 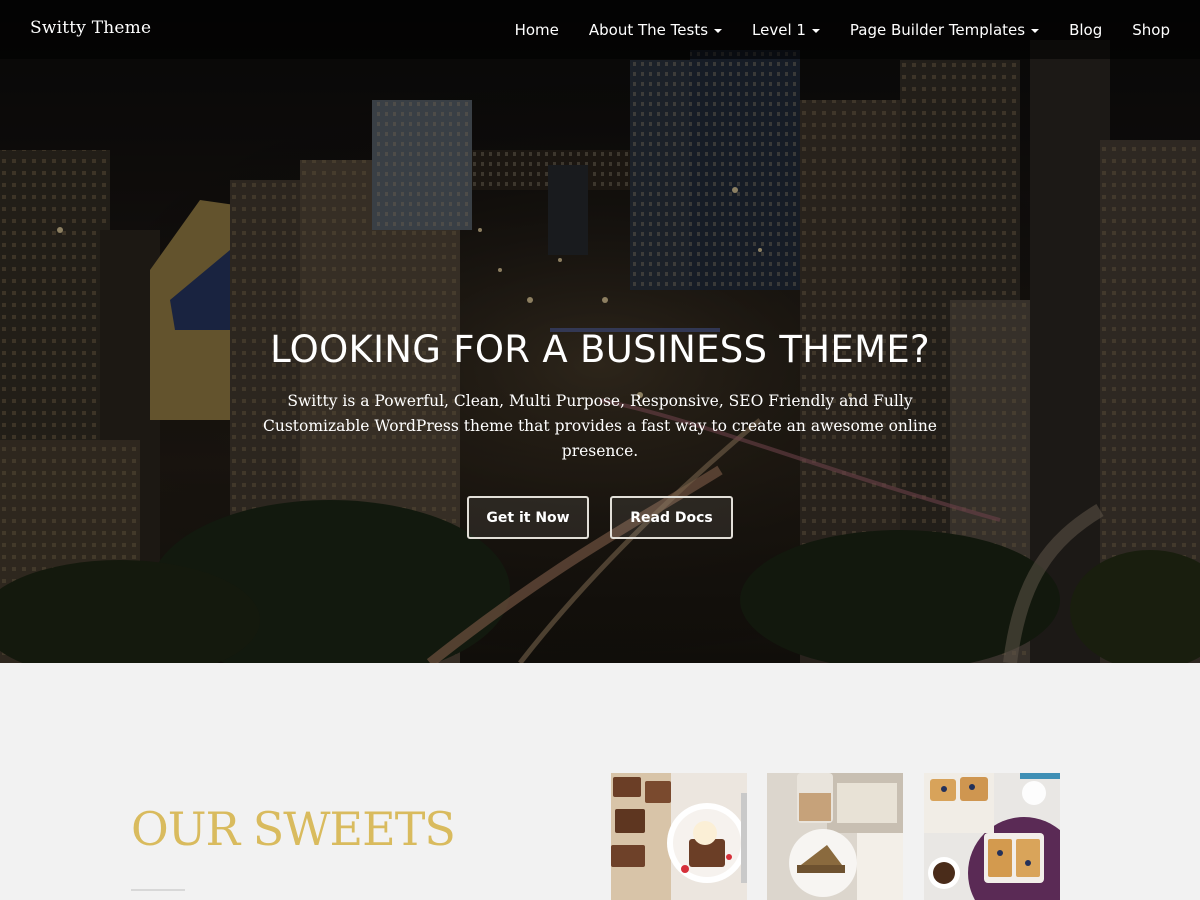 I want to click on nav-item-level-1: Level 1, so click(x=786, y=30).